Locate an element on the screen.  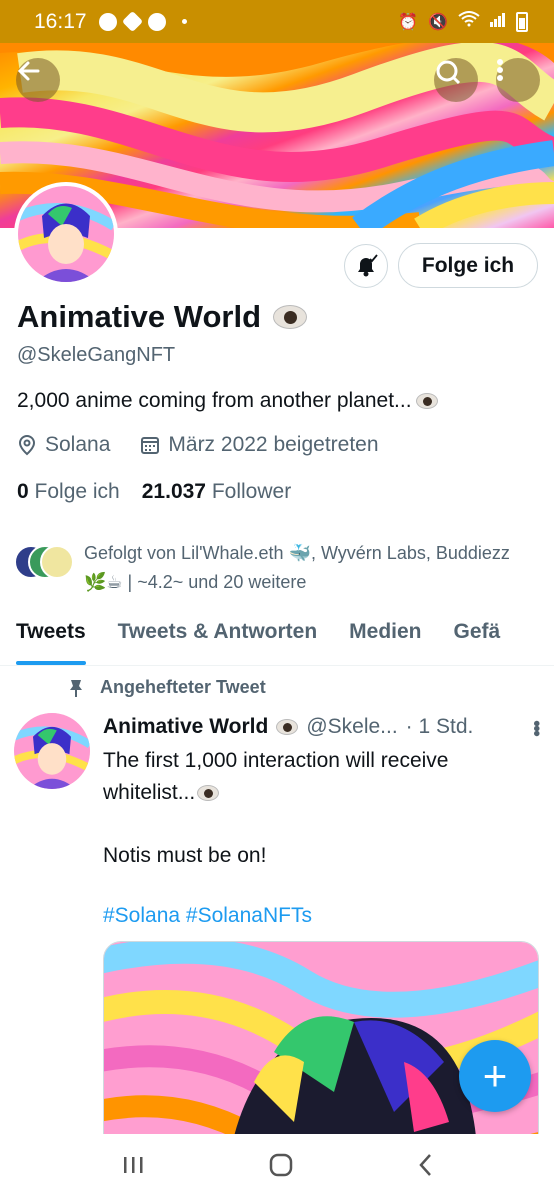
back-nav-icon is located at coordinates (425, 1167).